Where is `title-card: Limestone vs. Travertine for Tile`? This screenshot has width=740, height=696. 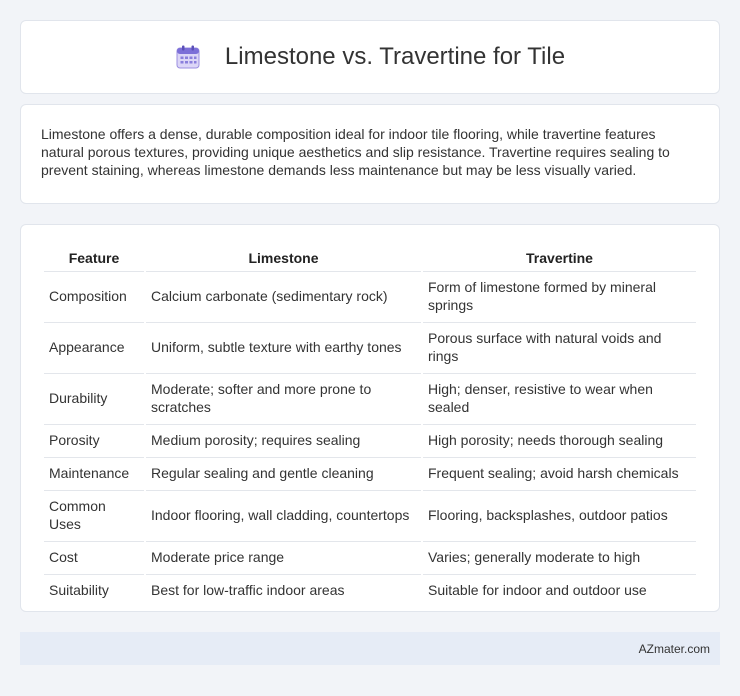
title-card: Limestone vs. Travertine for Tile is located at coordinates (370, 57).